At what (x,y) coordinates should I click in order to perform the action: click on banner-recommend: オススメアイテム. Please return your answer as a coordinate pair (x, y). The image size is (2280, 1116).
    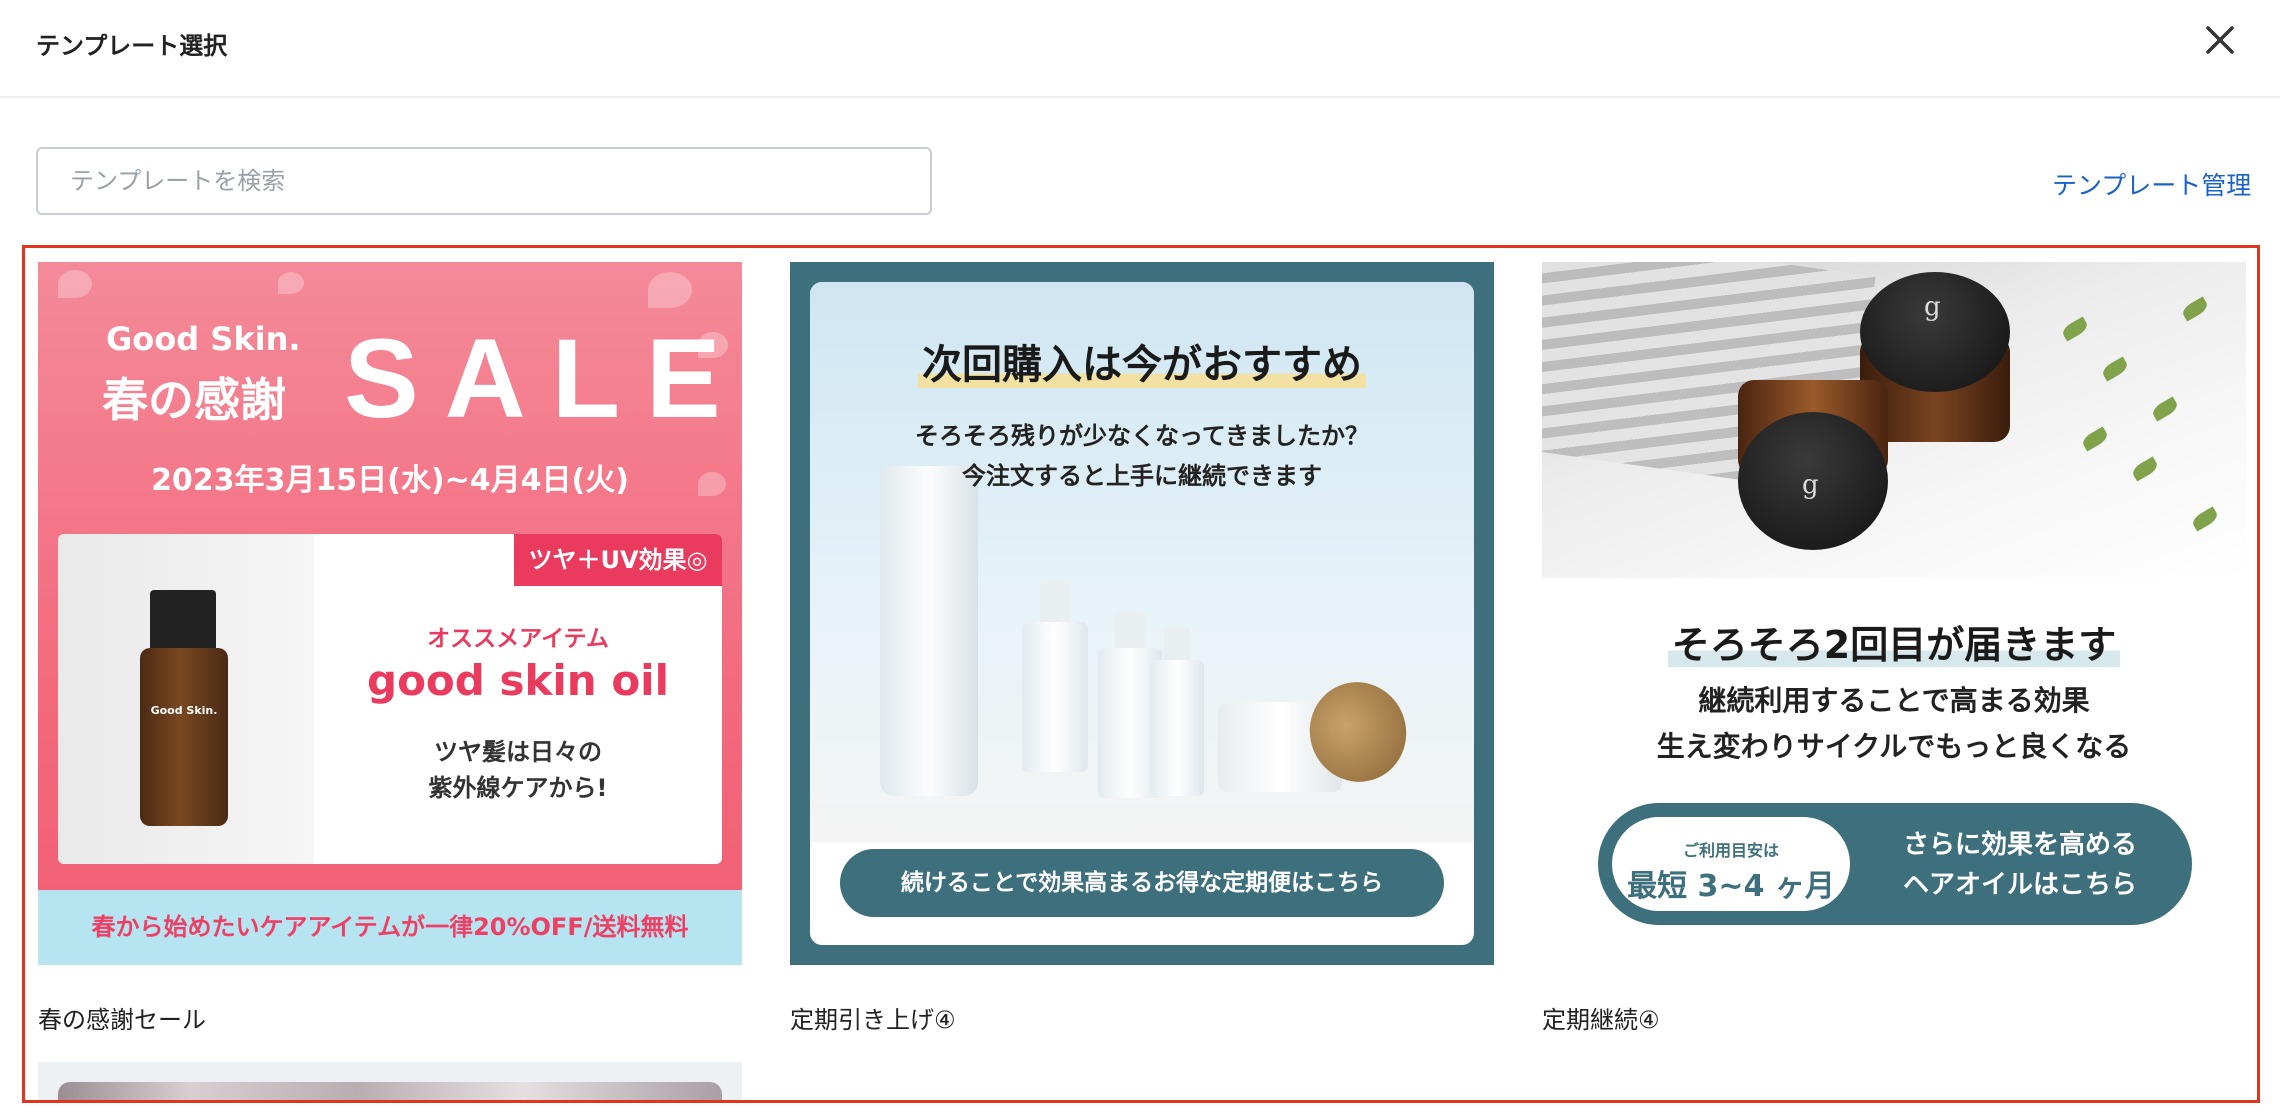
    Looking at the image, I should click on (518, 639).